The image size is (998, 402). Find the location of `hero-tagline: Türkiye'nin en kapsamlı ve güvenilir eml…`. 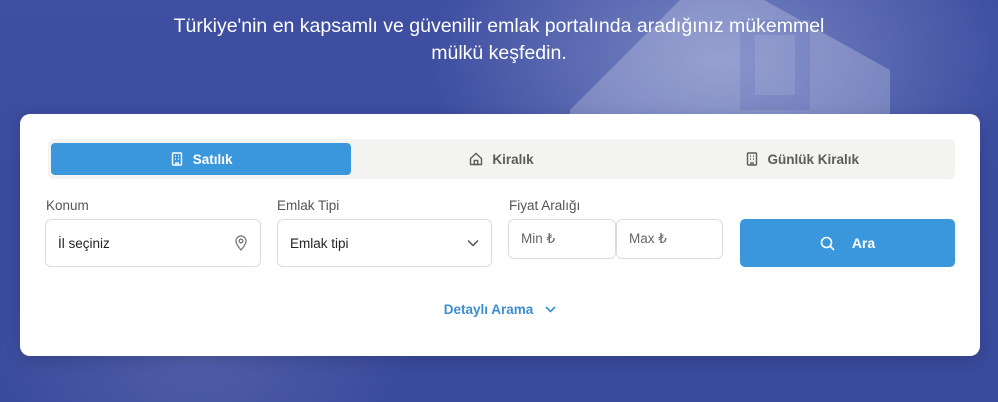

hero-tagline: Türkiye'nin en kapsamlı ve güvenilir eml… is located at coordinates (499, 40).